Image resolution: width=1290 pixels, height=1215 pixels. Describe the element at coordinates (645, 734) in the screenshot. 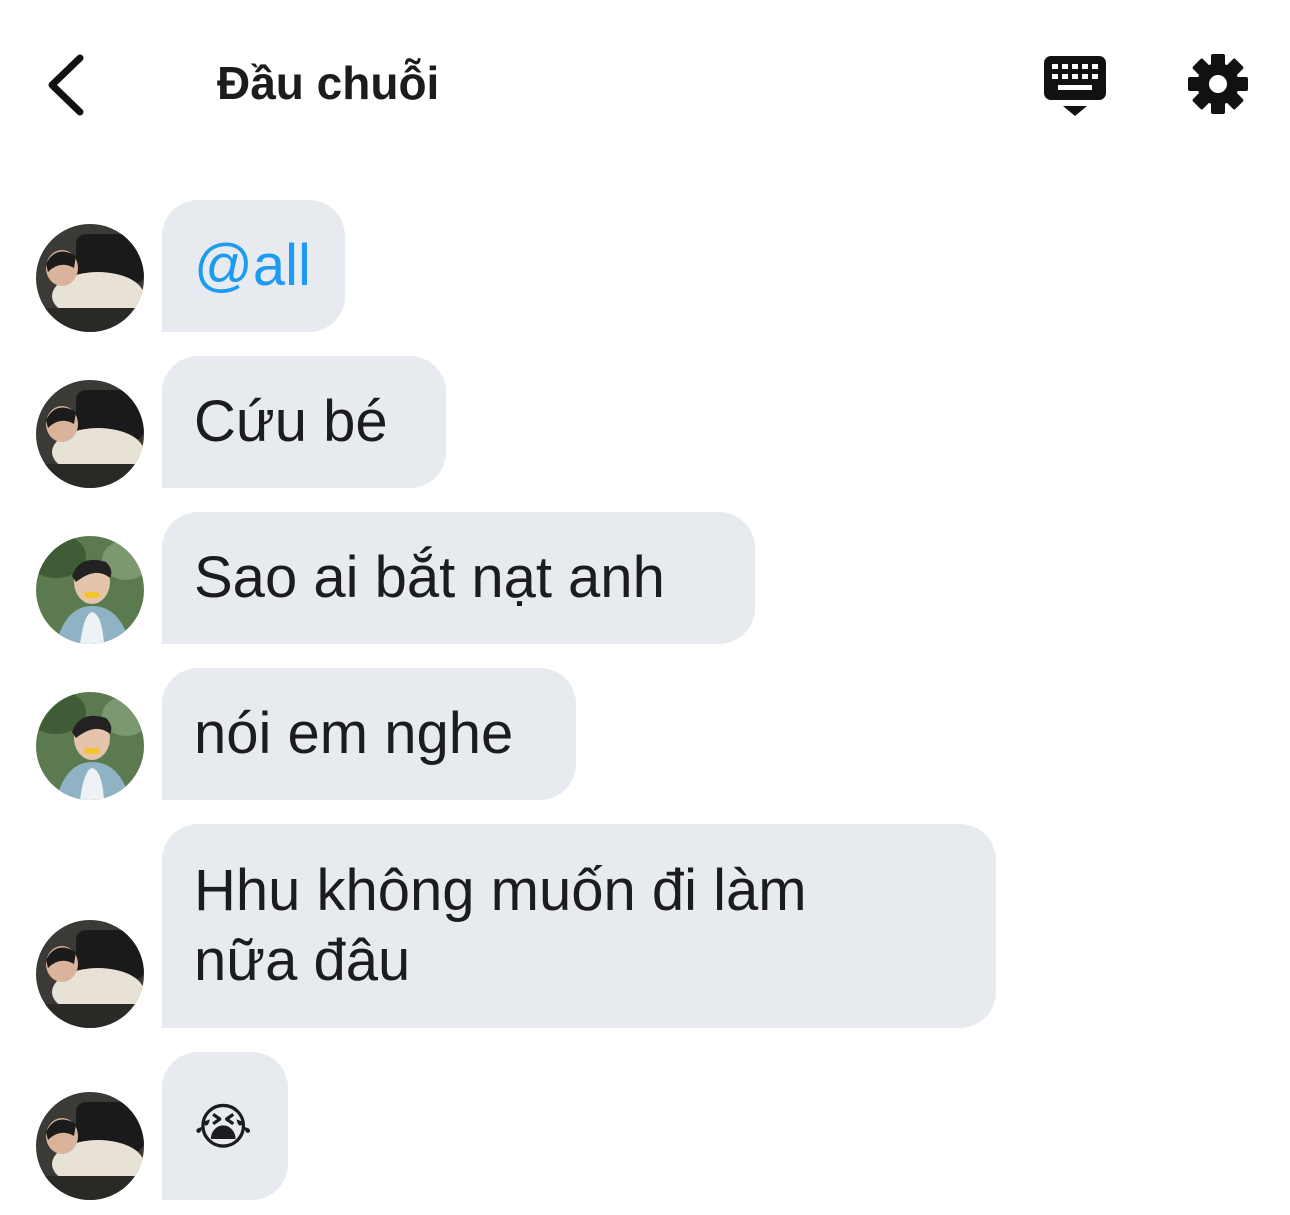

I see `message-row: nói em nghe` at that location.